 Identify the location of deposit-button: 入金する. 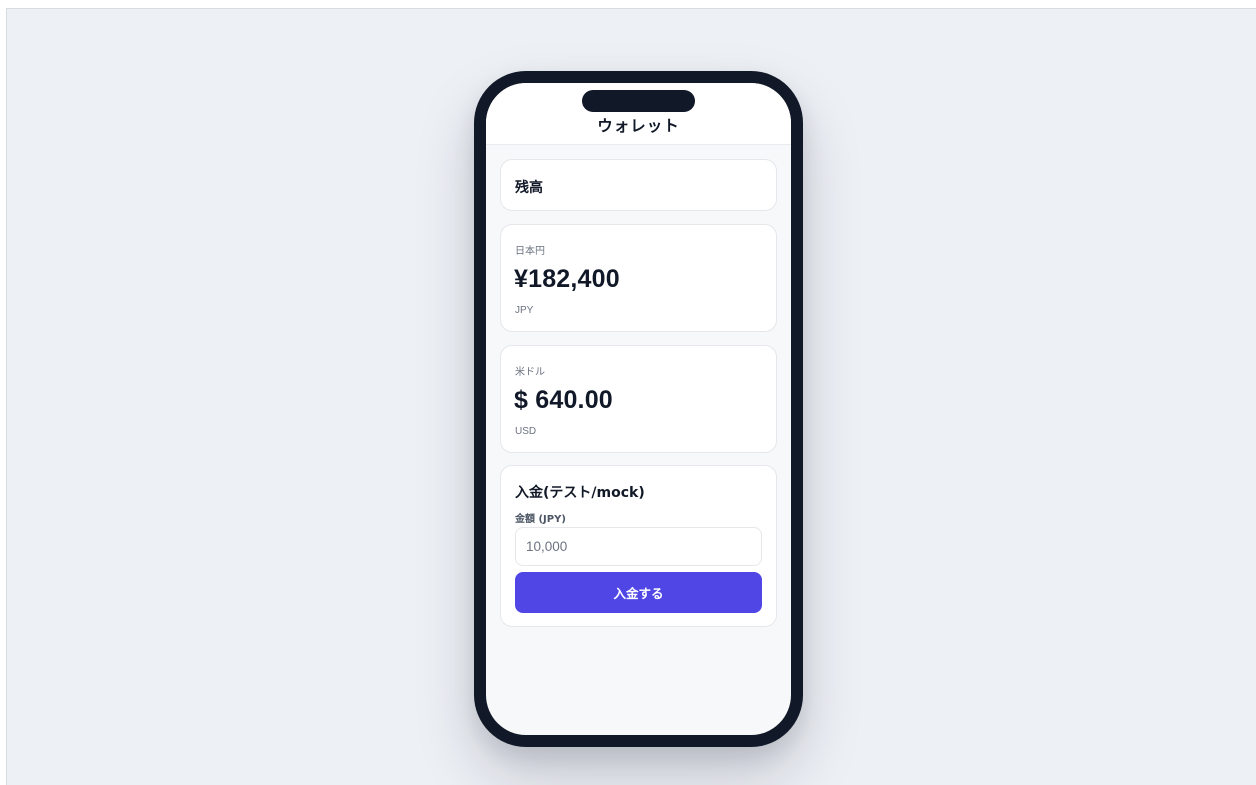
(638, 592).